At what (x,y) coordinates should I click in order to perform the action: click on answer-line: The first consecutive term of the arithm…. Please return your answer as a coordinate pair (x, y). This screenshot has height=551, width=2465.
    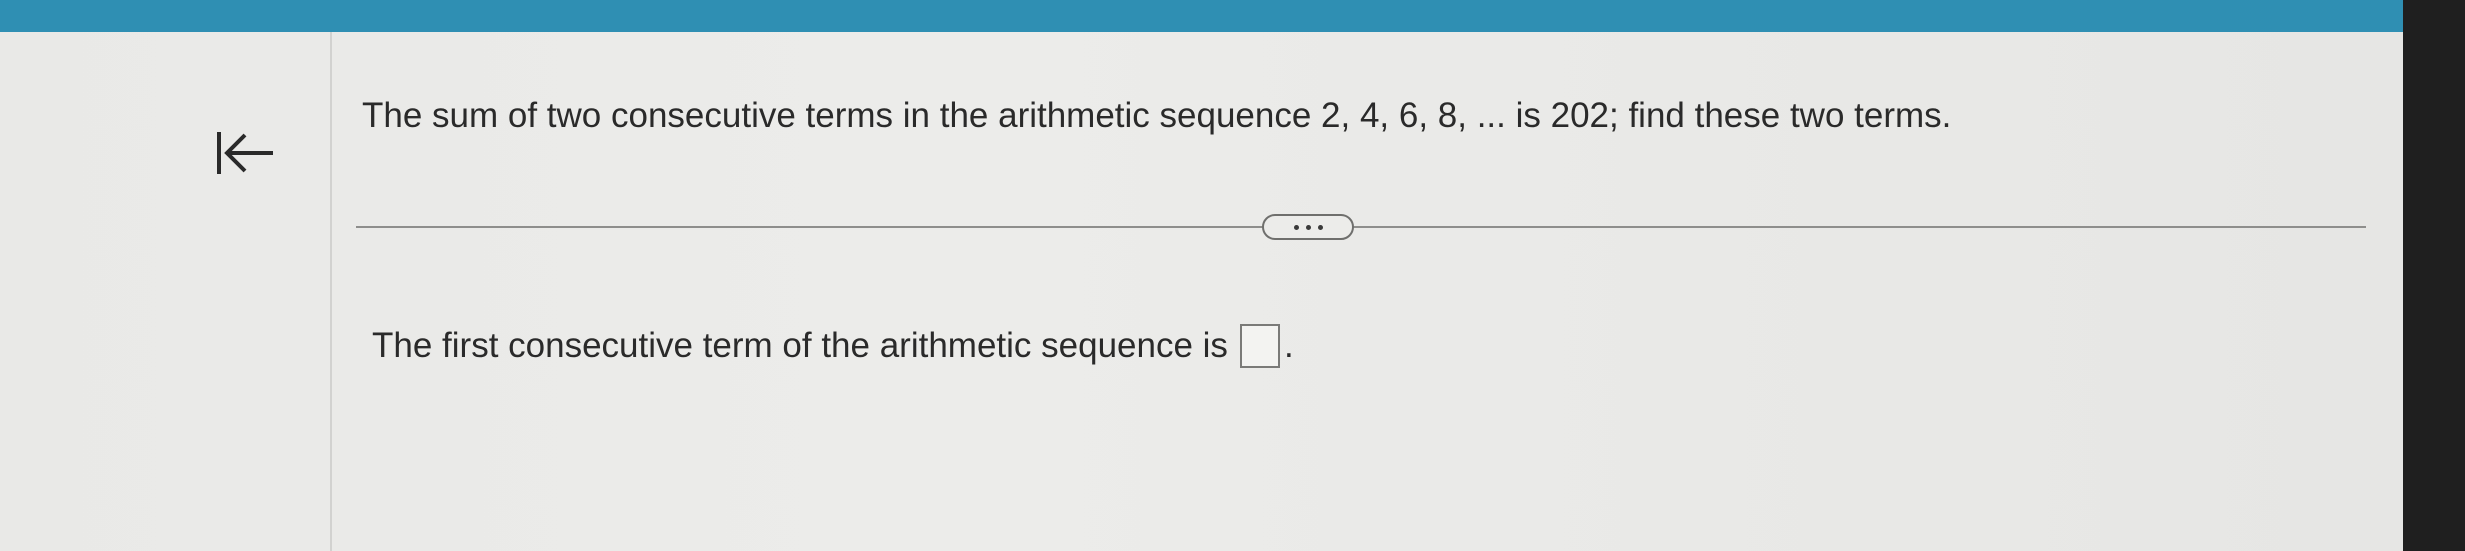
    Looking at the image, I should click on (833, 346).